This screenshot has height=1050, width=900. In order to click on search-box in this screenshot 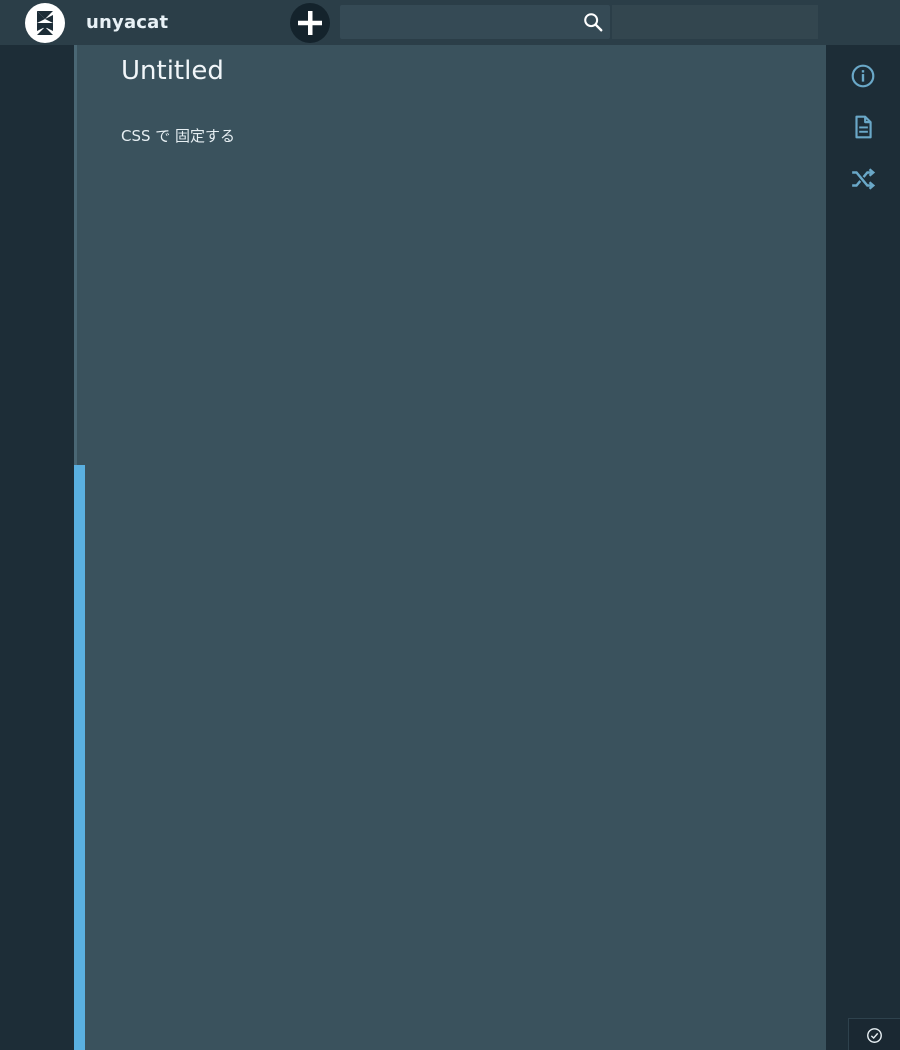, I will do `click(475, 22)`.